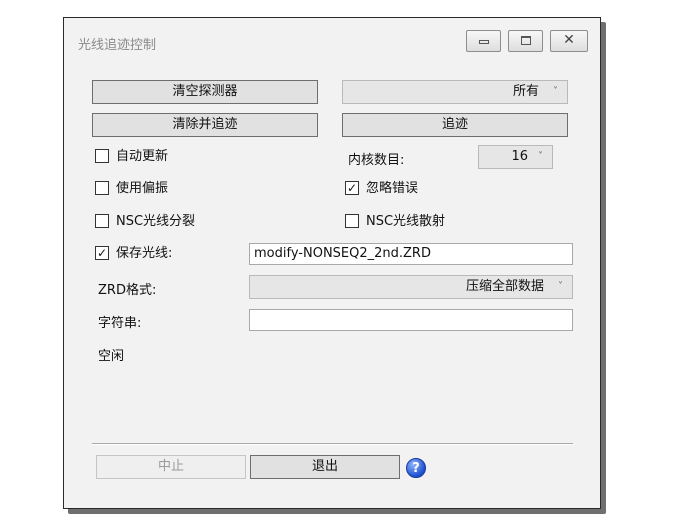 This screenshot has height=523, width=700. Describe the element at coordinates (144, 253) in the screenshot. I see `save-rays-label: 保存光线:` at that location.